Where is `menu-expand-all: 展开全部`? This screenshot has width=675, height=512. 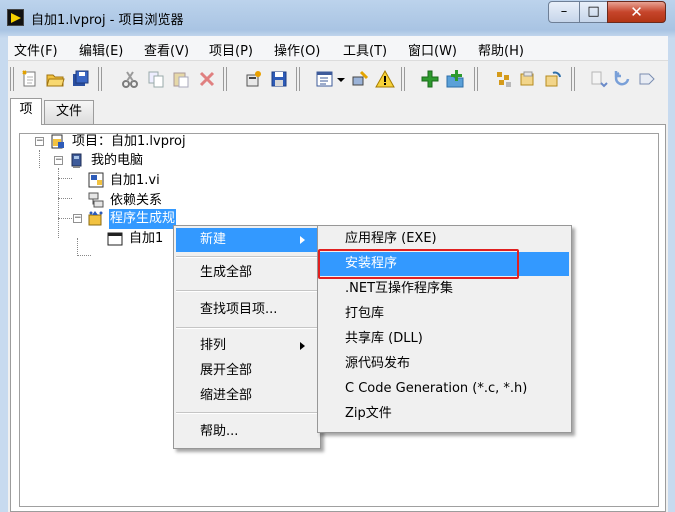 menu-expand-all: 展开全部 is located at coordinates (247, 371).